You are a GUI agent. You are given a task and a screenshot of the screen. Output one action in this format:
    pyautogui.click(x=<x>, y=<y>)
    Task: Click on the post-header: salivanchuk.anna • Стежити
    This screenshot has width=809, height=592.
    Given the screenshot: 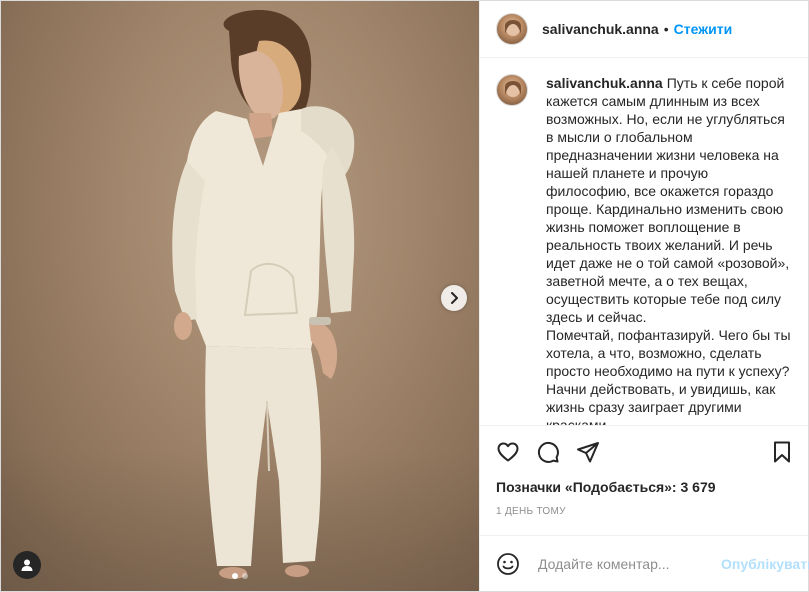 What is the action you would take?
    pyautogui.click(x=644, y=29)
    